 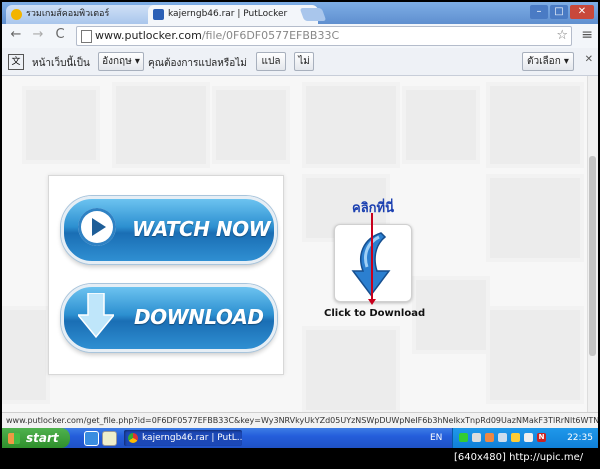 I want to click on translate-options-button: ตัวเลือก ▾, so click(x=548, y=61).